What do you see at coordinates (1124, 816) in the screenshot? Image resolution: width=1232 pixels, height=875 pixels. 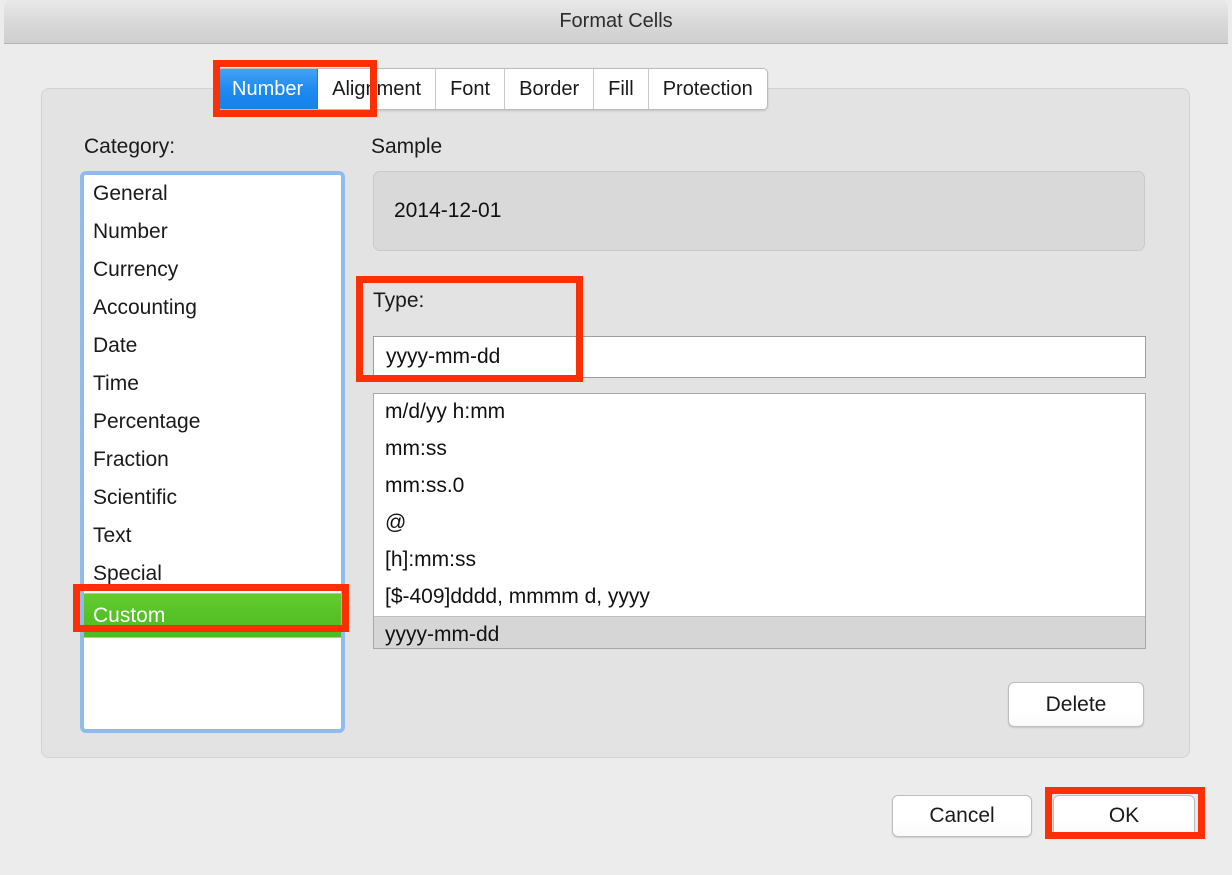 I see `ok-button: OK` at bounding box center [1124, 816].